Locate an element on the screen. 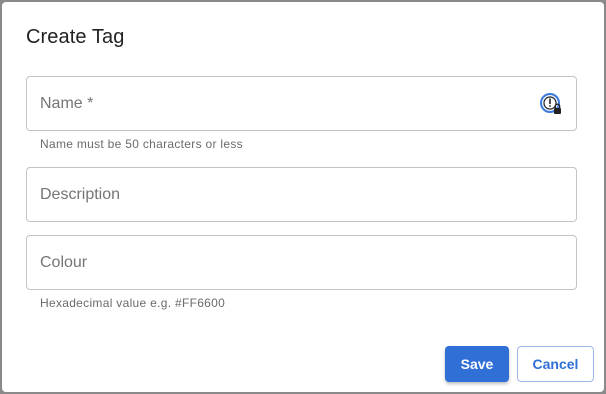 The width and height of the screenshot is (606, 394). name-placeholder: Name * is located at coordinates (67, 103).